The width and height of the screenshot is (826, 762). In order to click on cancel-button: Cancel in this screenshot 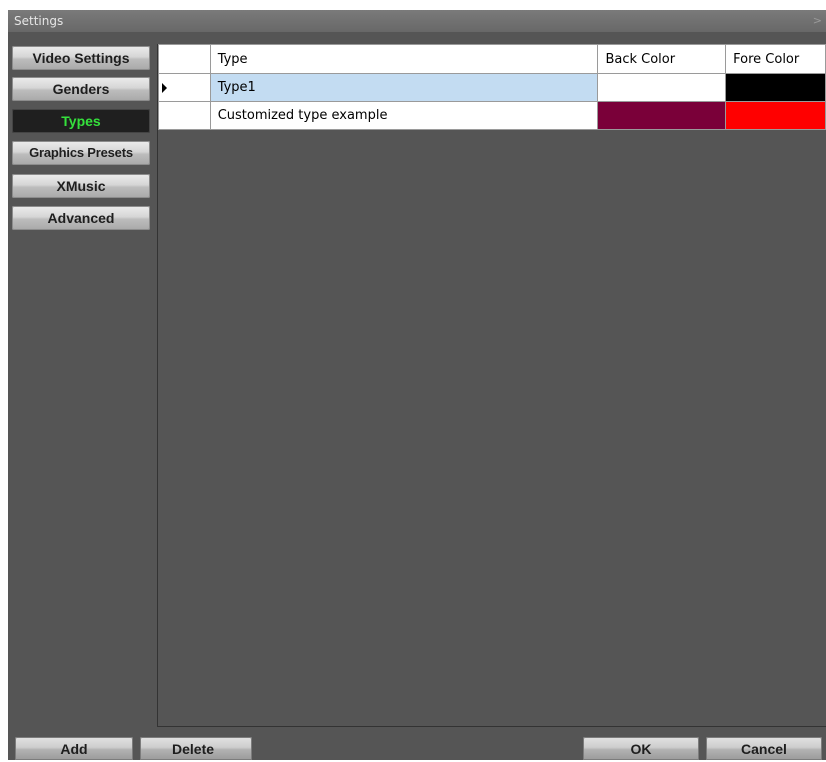, I will do `click(764, 748)`.